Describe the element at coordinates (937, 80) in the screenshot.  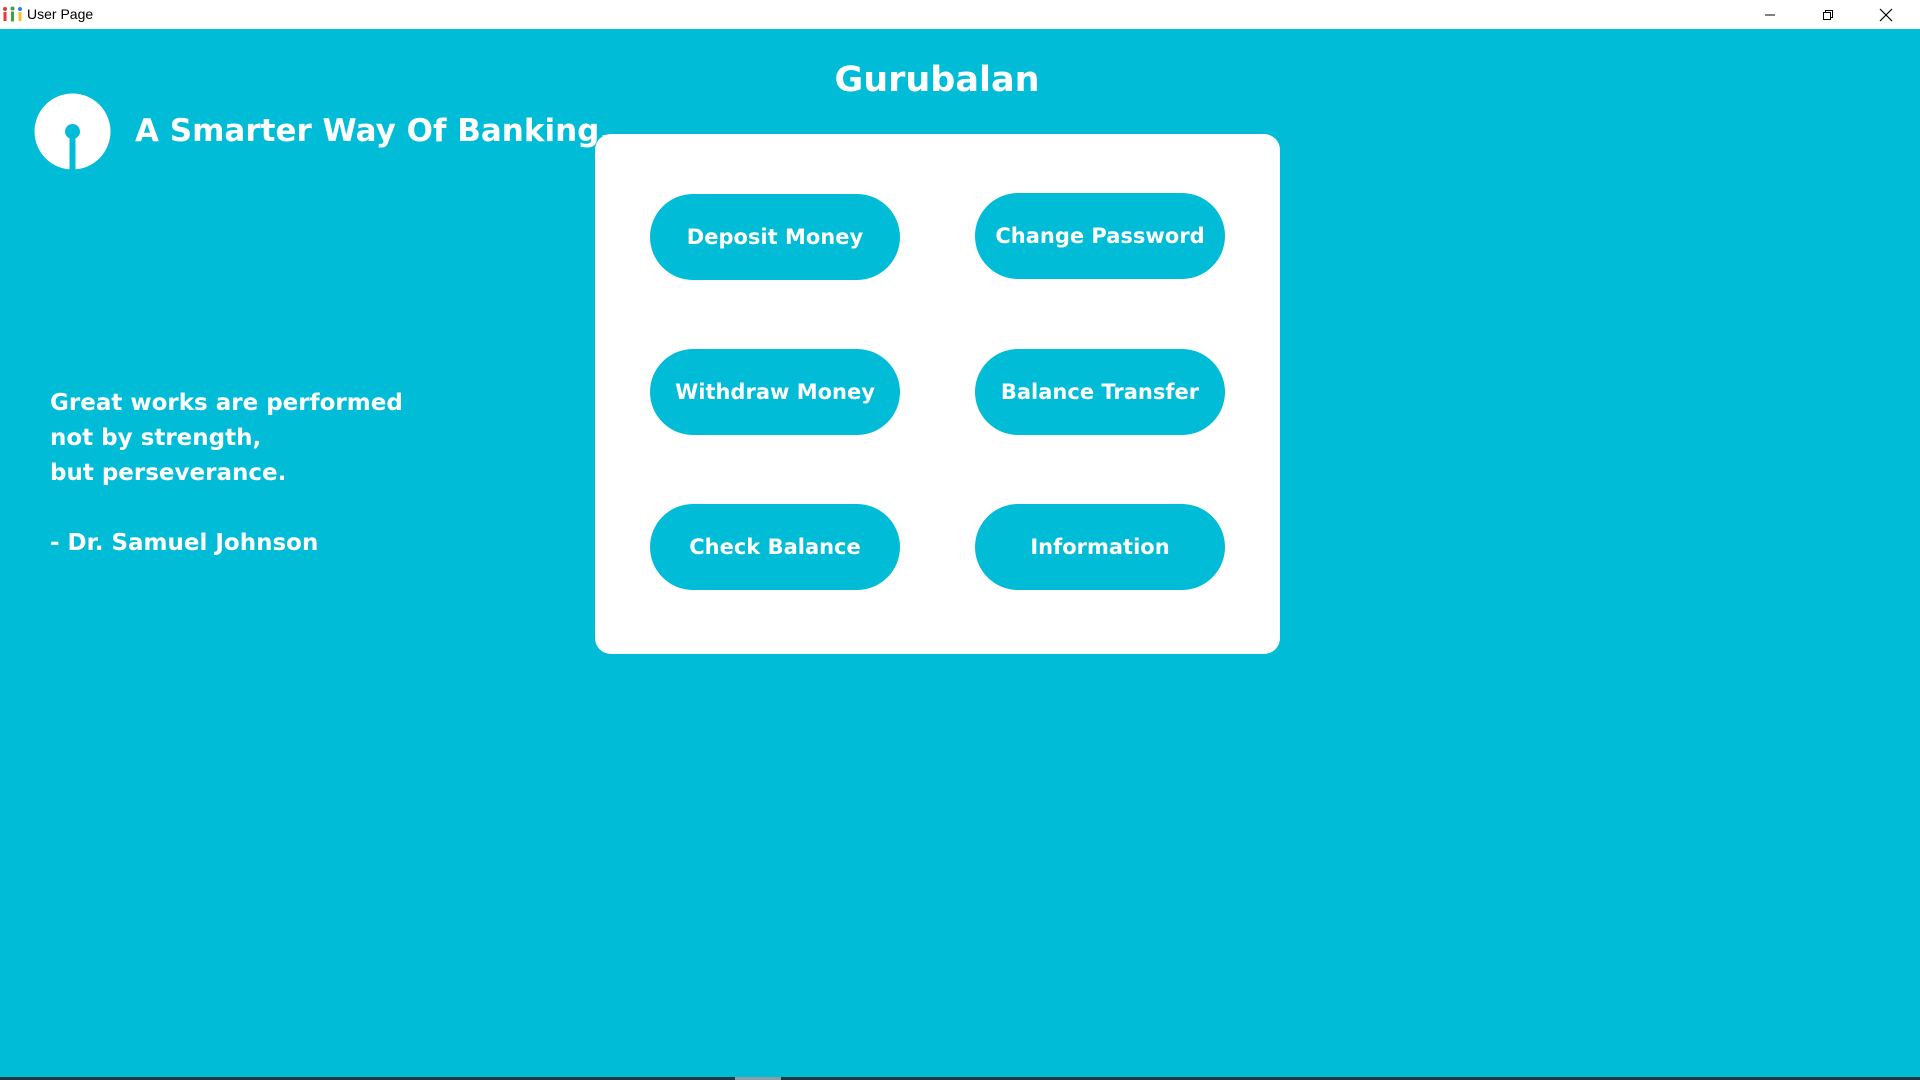
I see `user-name-heading: Gurubalan` at that location.